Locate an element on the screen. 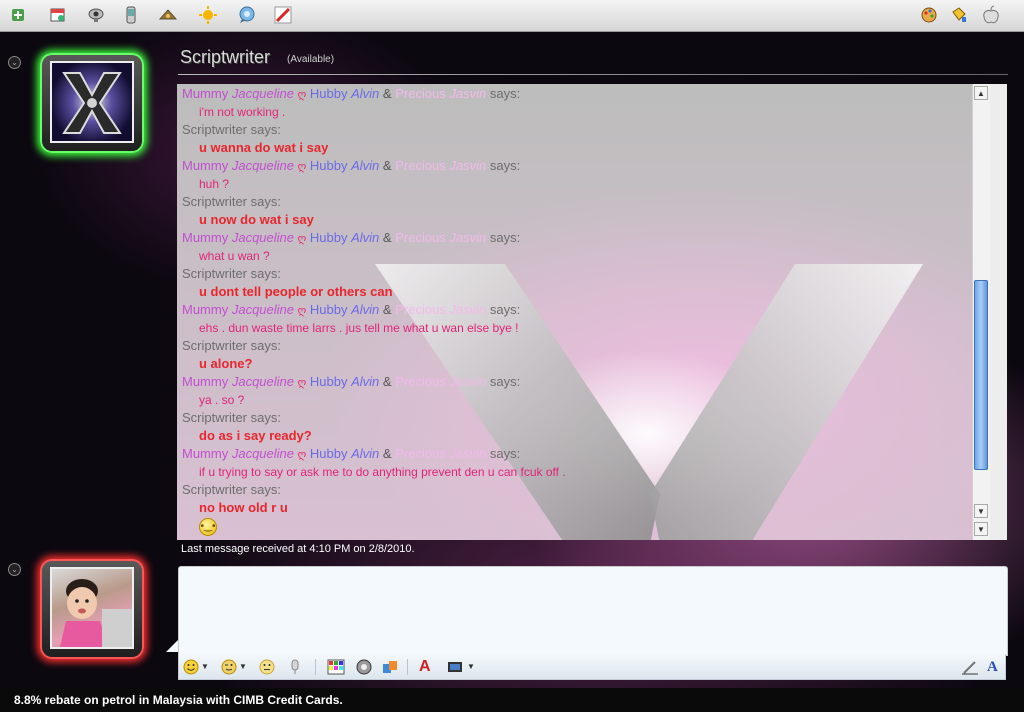 The image size is (1024, 712). emoticon-button: ▼ is located at coordinates (196, 667).